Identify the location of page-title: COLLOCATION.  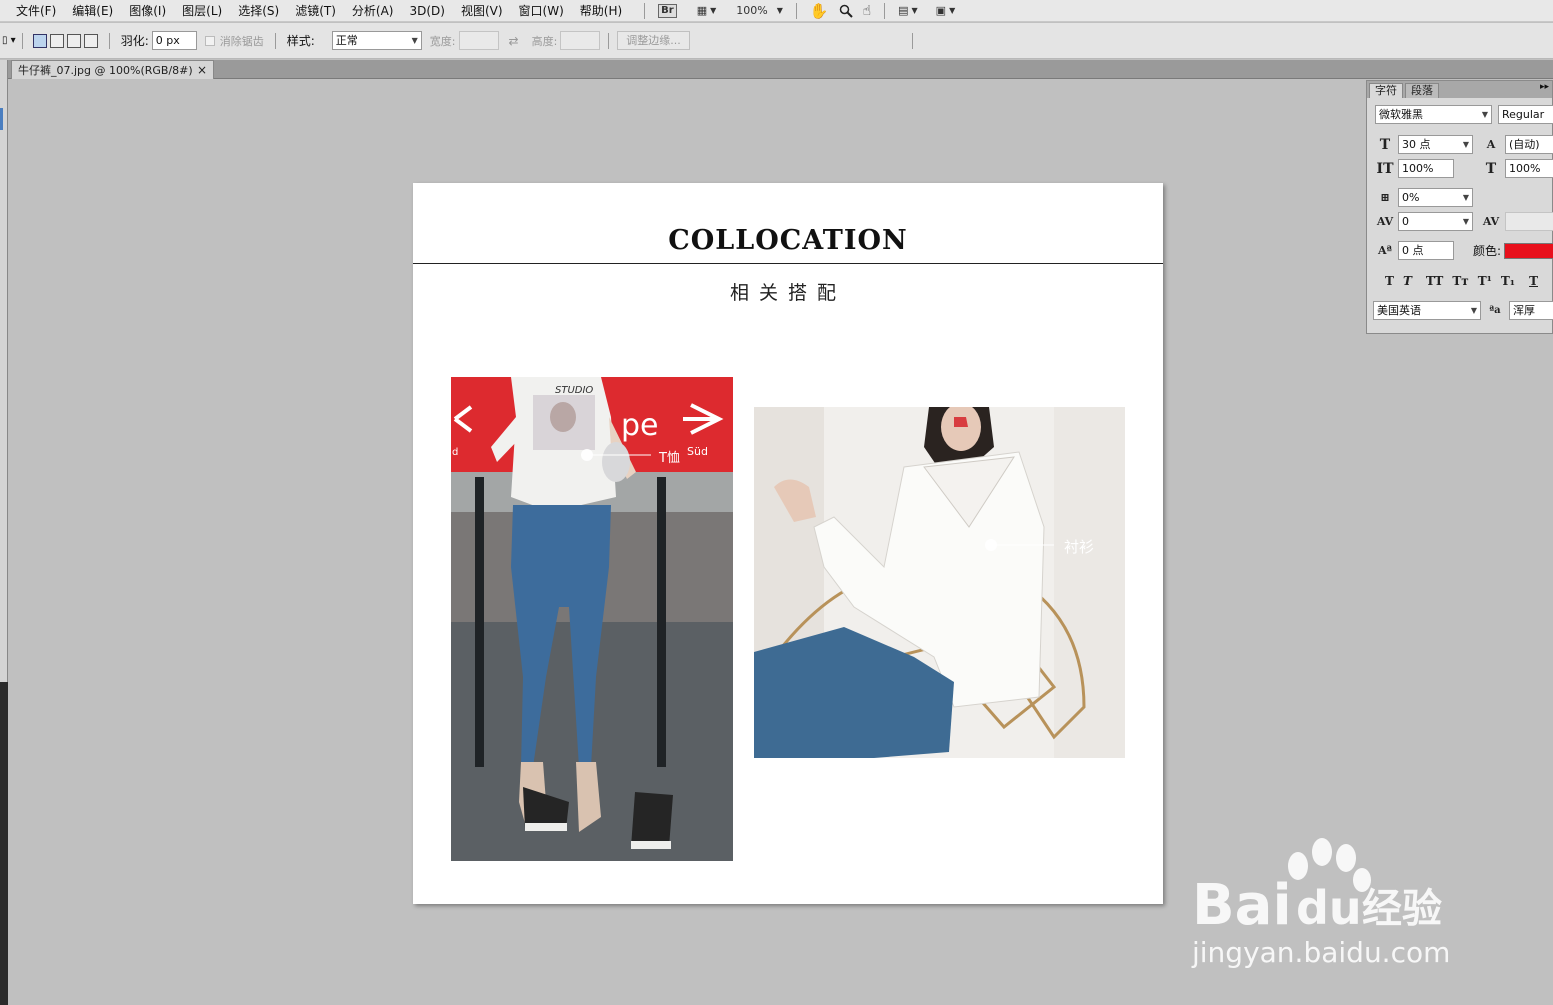
(788, 240).